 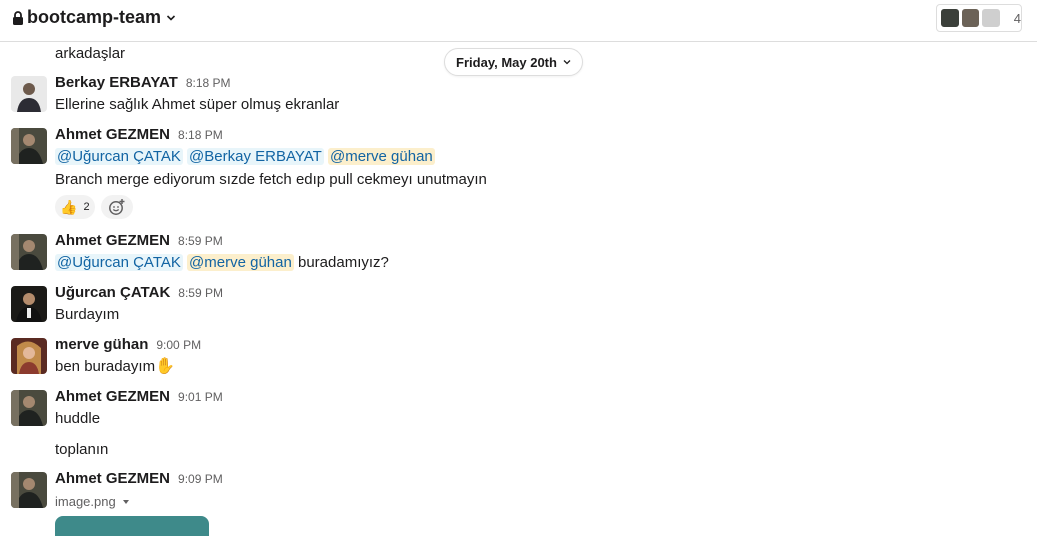 I want to click on message-text: ben buradayım✋, so click(x=115, y=367).